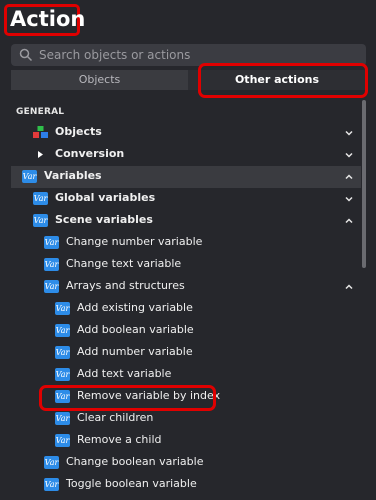  I want to click on tree-item-add-number-variable: Var Add number variable, so click(186, 353).